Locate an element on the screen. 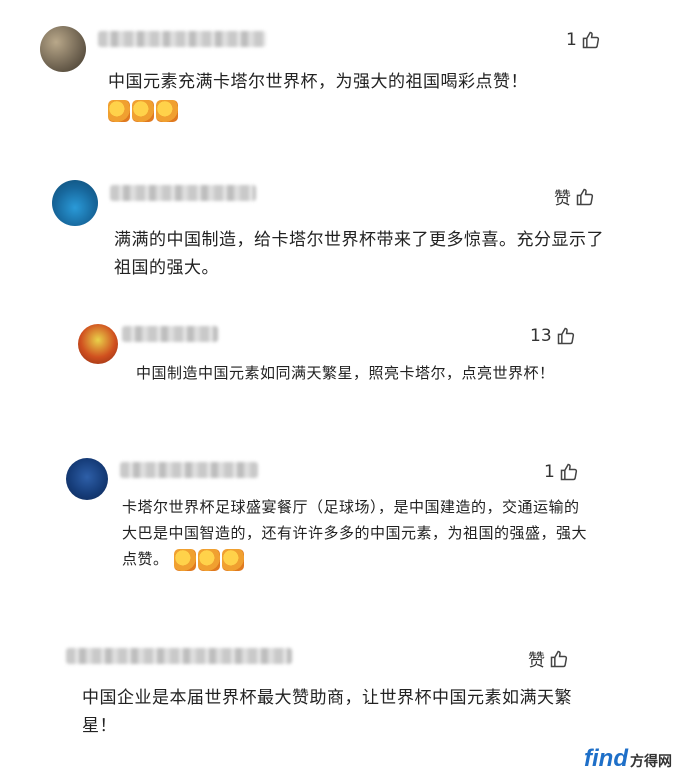 The width and height of the screenshot is (680, 779). like-count: 赞 is located at coordinates (536, 661).